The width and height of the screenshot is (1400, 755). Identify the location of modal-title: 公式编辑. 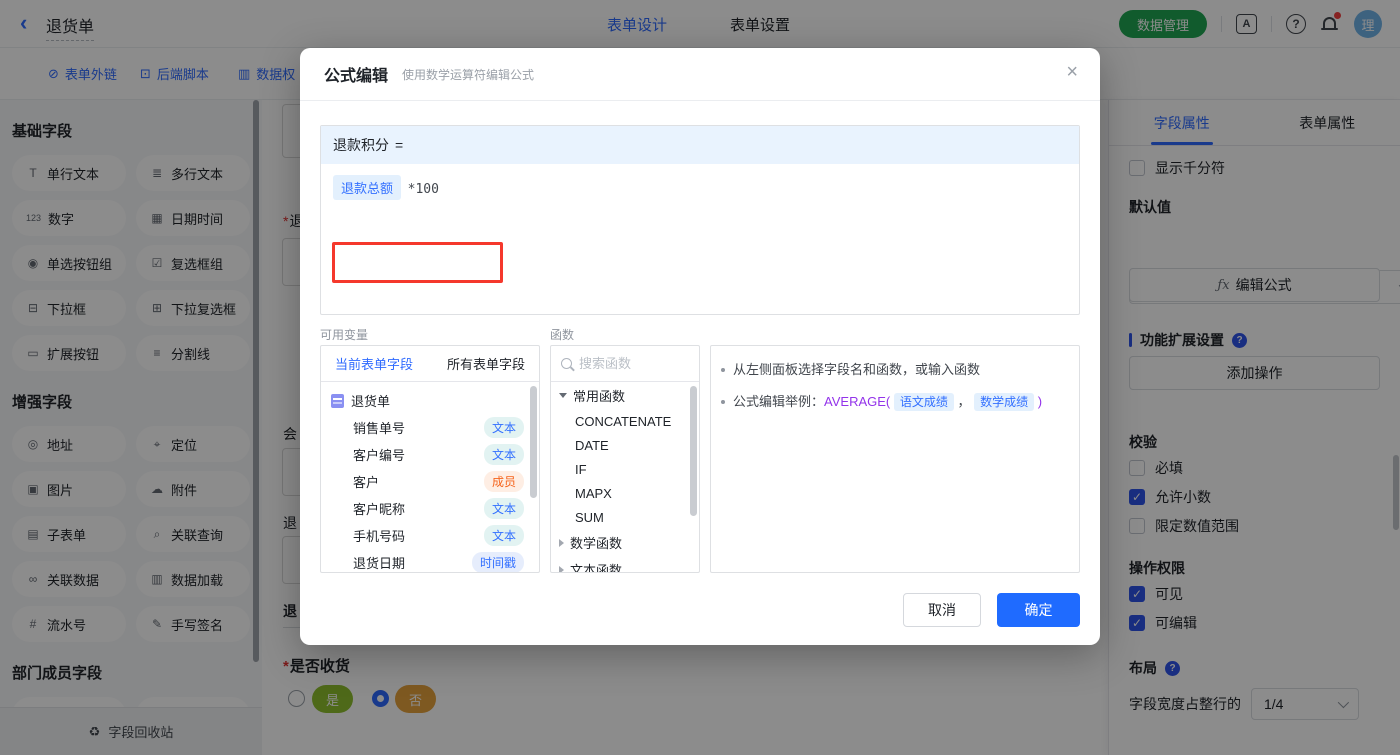
(356, 76).